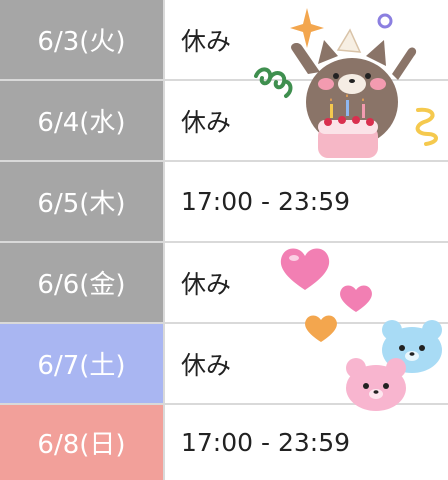 This screenshot has height=480, width=448. Describe the element at coordinates (82, 120) in the screenshot. I see `date-cell: 6/4(水)` at that location.